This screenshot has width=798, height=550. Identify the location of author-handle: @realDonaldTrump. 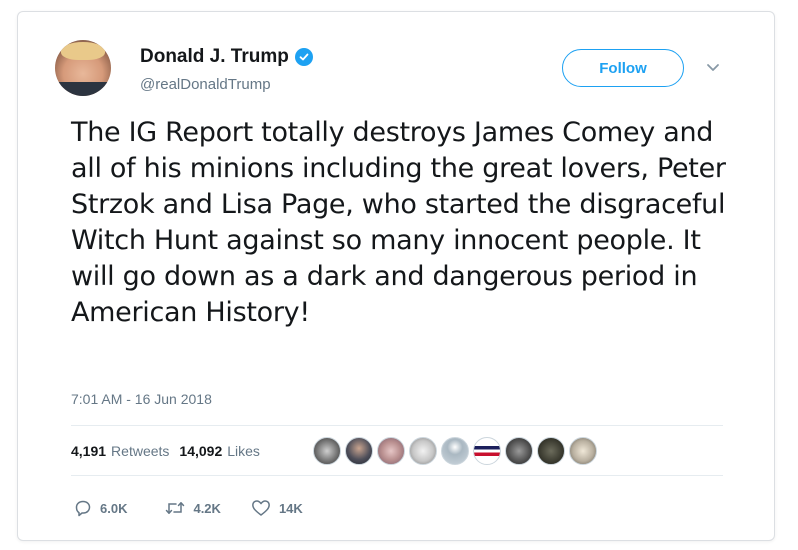
(205, 84).